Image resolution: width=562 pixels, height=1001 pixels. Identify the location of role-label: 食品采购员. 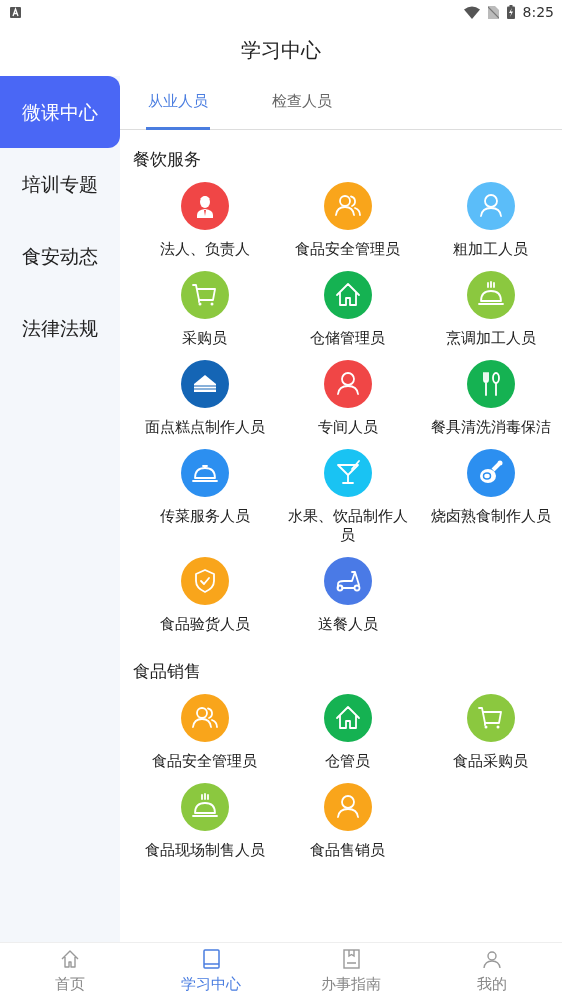
(490, 761).